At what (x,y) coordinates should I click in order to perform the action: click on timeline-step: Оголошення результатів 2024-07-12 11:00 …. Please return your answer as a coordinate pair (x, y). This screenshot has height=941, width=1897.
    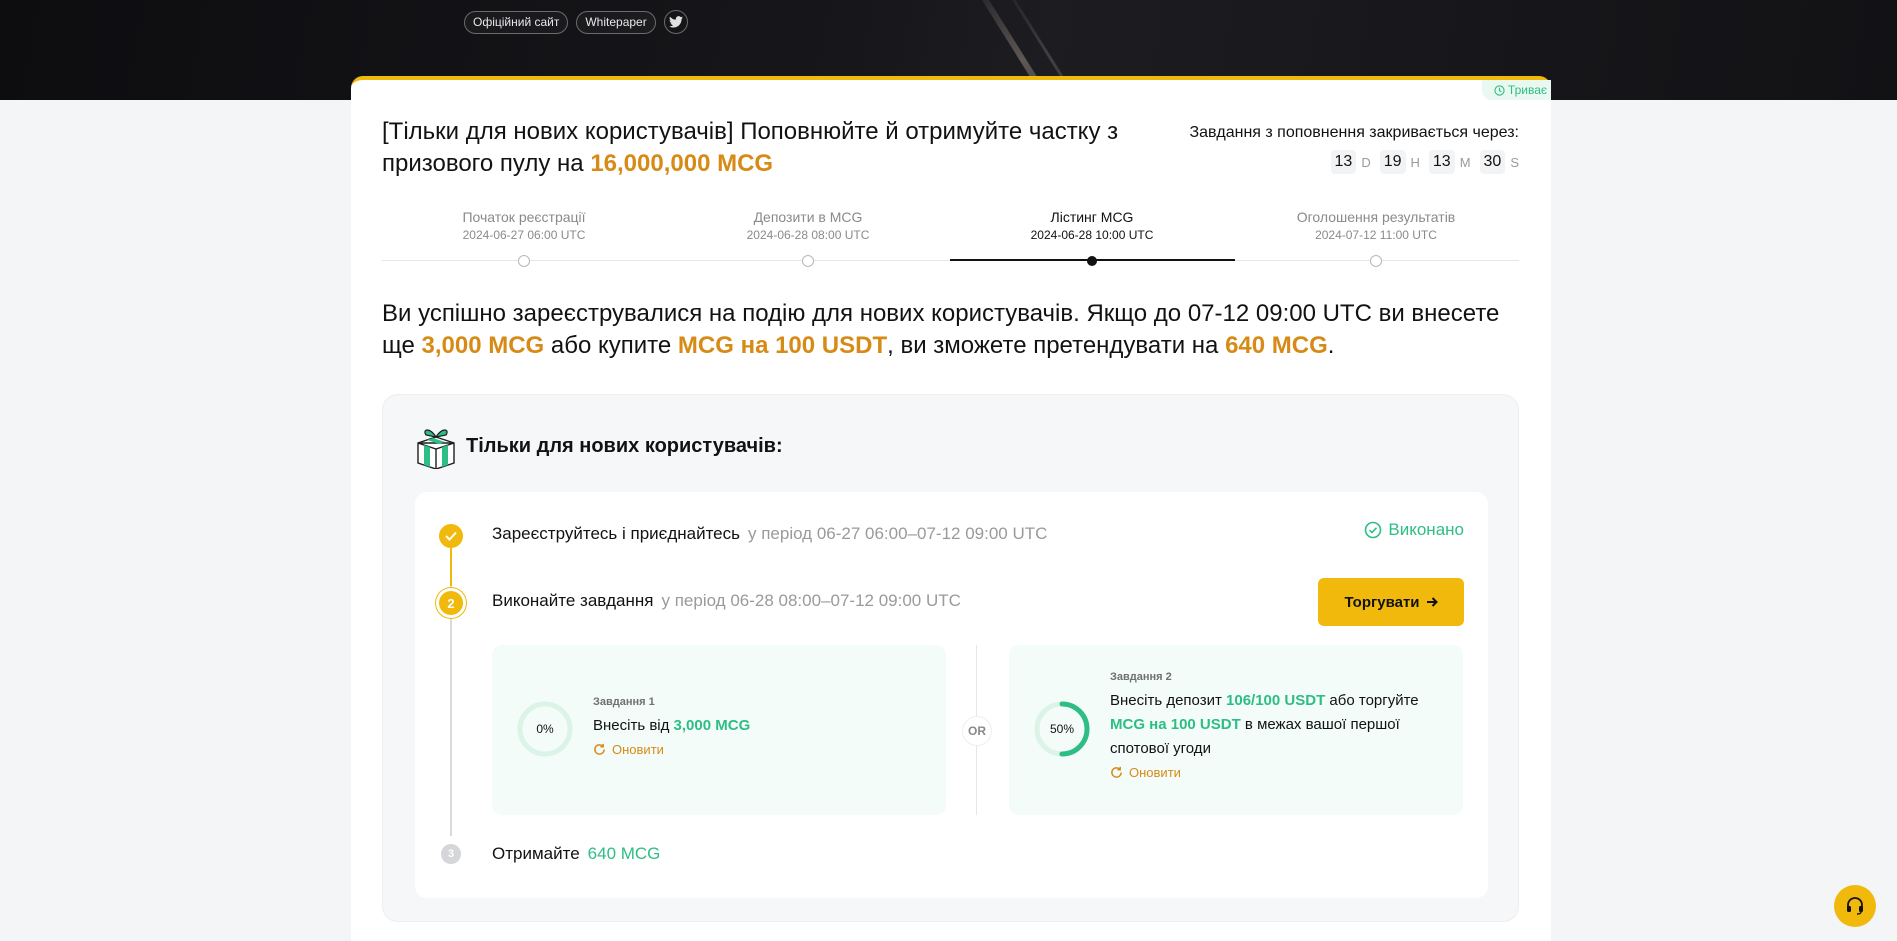
    Looking at the image, I should click on (1376, 226).